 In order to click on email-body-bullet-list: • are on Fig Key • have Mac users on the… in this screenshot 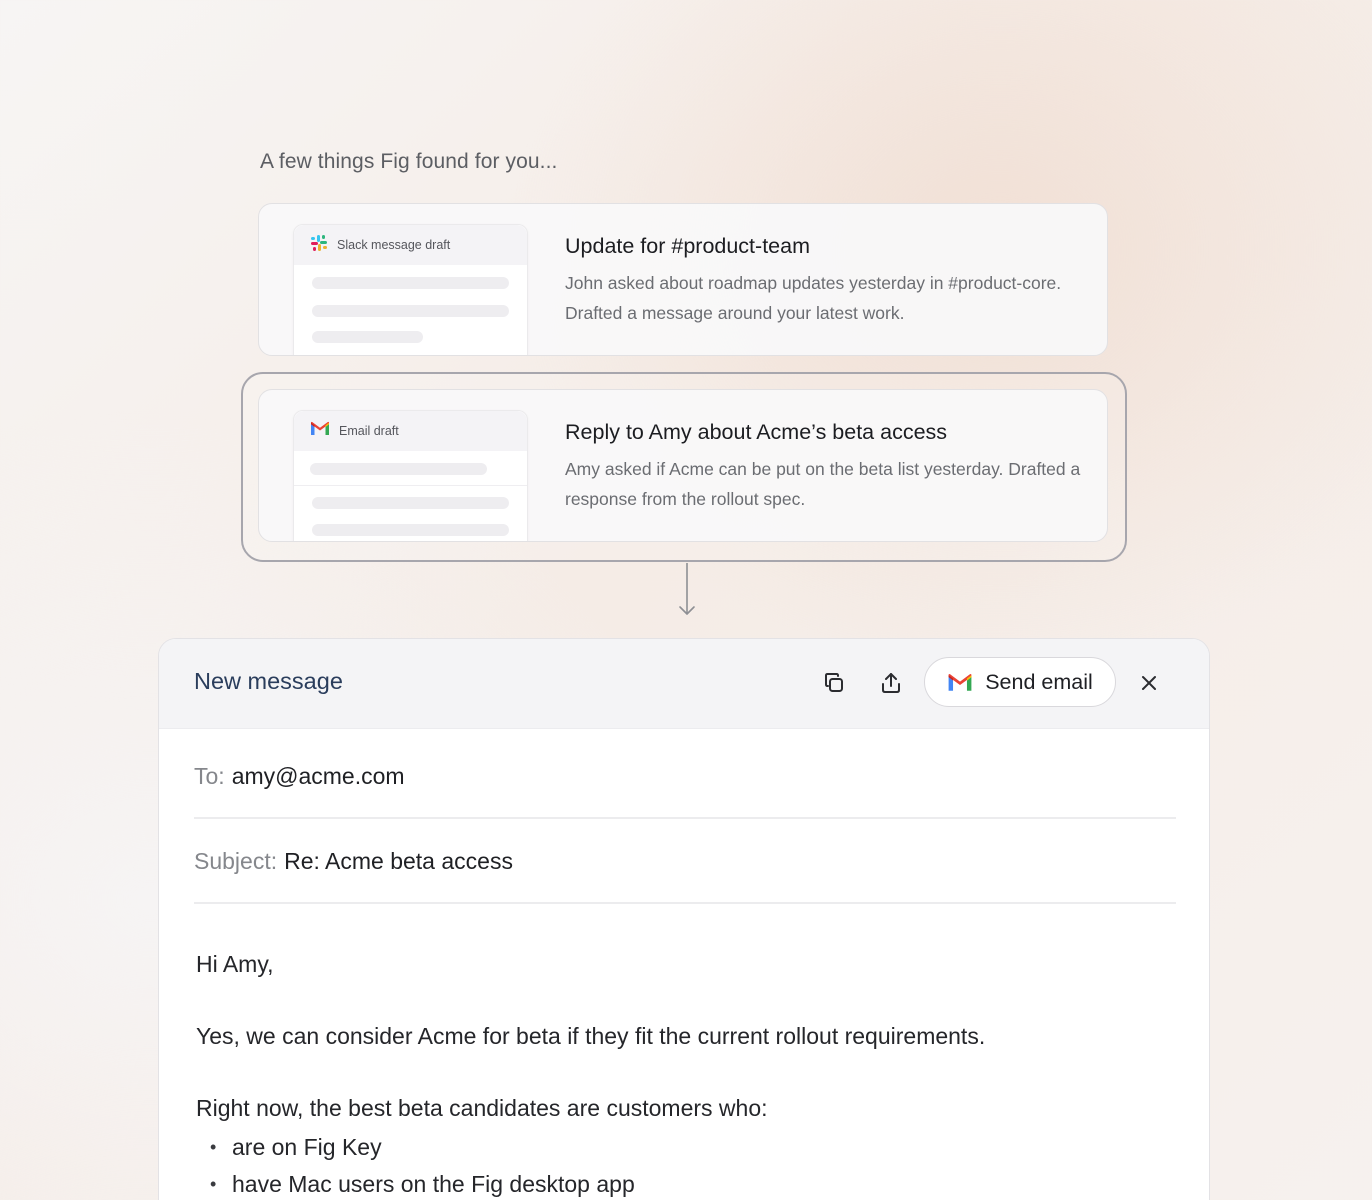, I will do `click(415, 1164)`.